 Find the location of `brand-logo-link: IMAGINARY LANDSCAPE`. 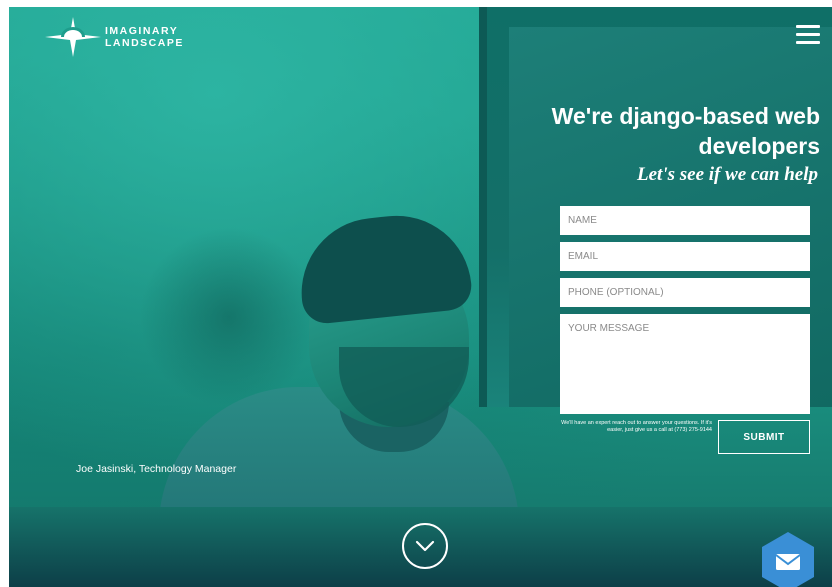

brand-logo-link: IMAGINARY LANDSCAPE is located at coordinates (113, 37).